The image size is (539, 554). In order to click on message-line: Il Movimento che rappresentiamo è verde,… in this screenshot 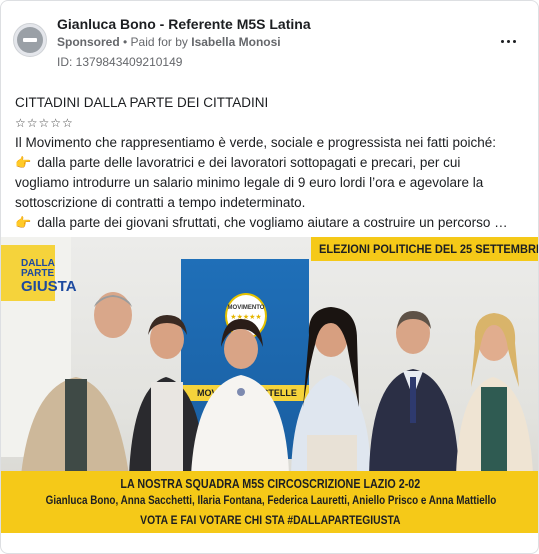, I will do `click(255, 142)`.